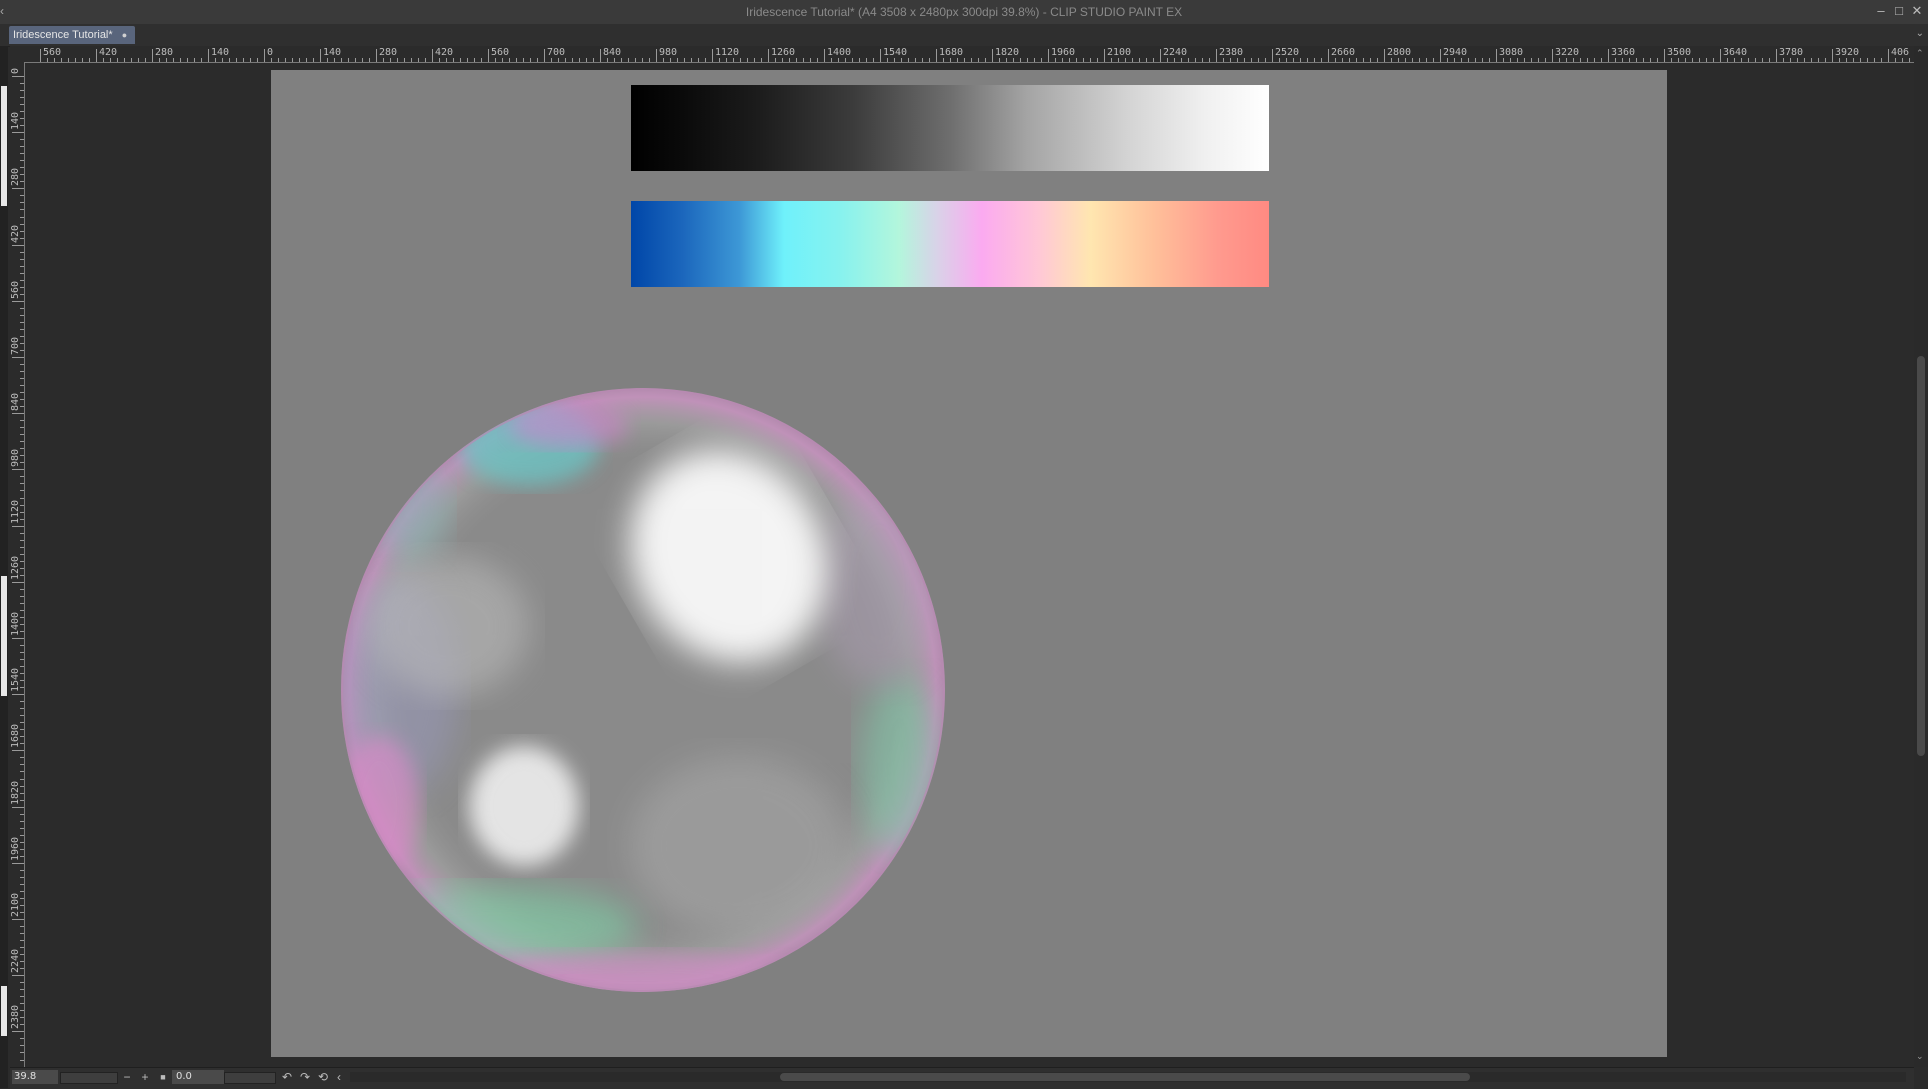  I want to click on zoom-slider, so click(89, 1078).